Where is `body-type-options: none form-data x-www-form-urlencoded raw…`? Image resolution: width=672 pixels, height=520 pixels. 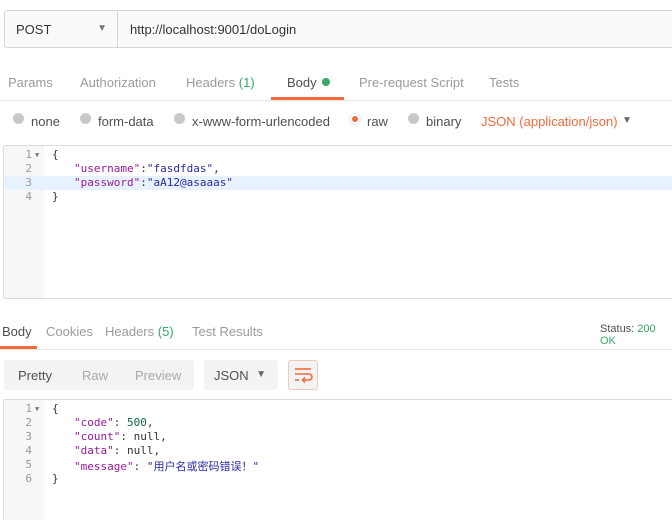 body-type-options: none form-data x-www-form-urlencoded raw… is located at coordinates (336, 122).